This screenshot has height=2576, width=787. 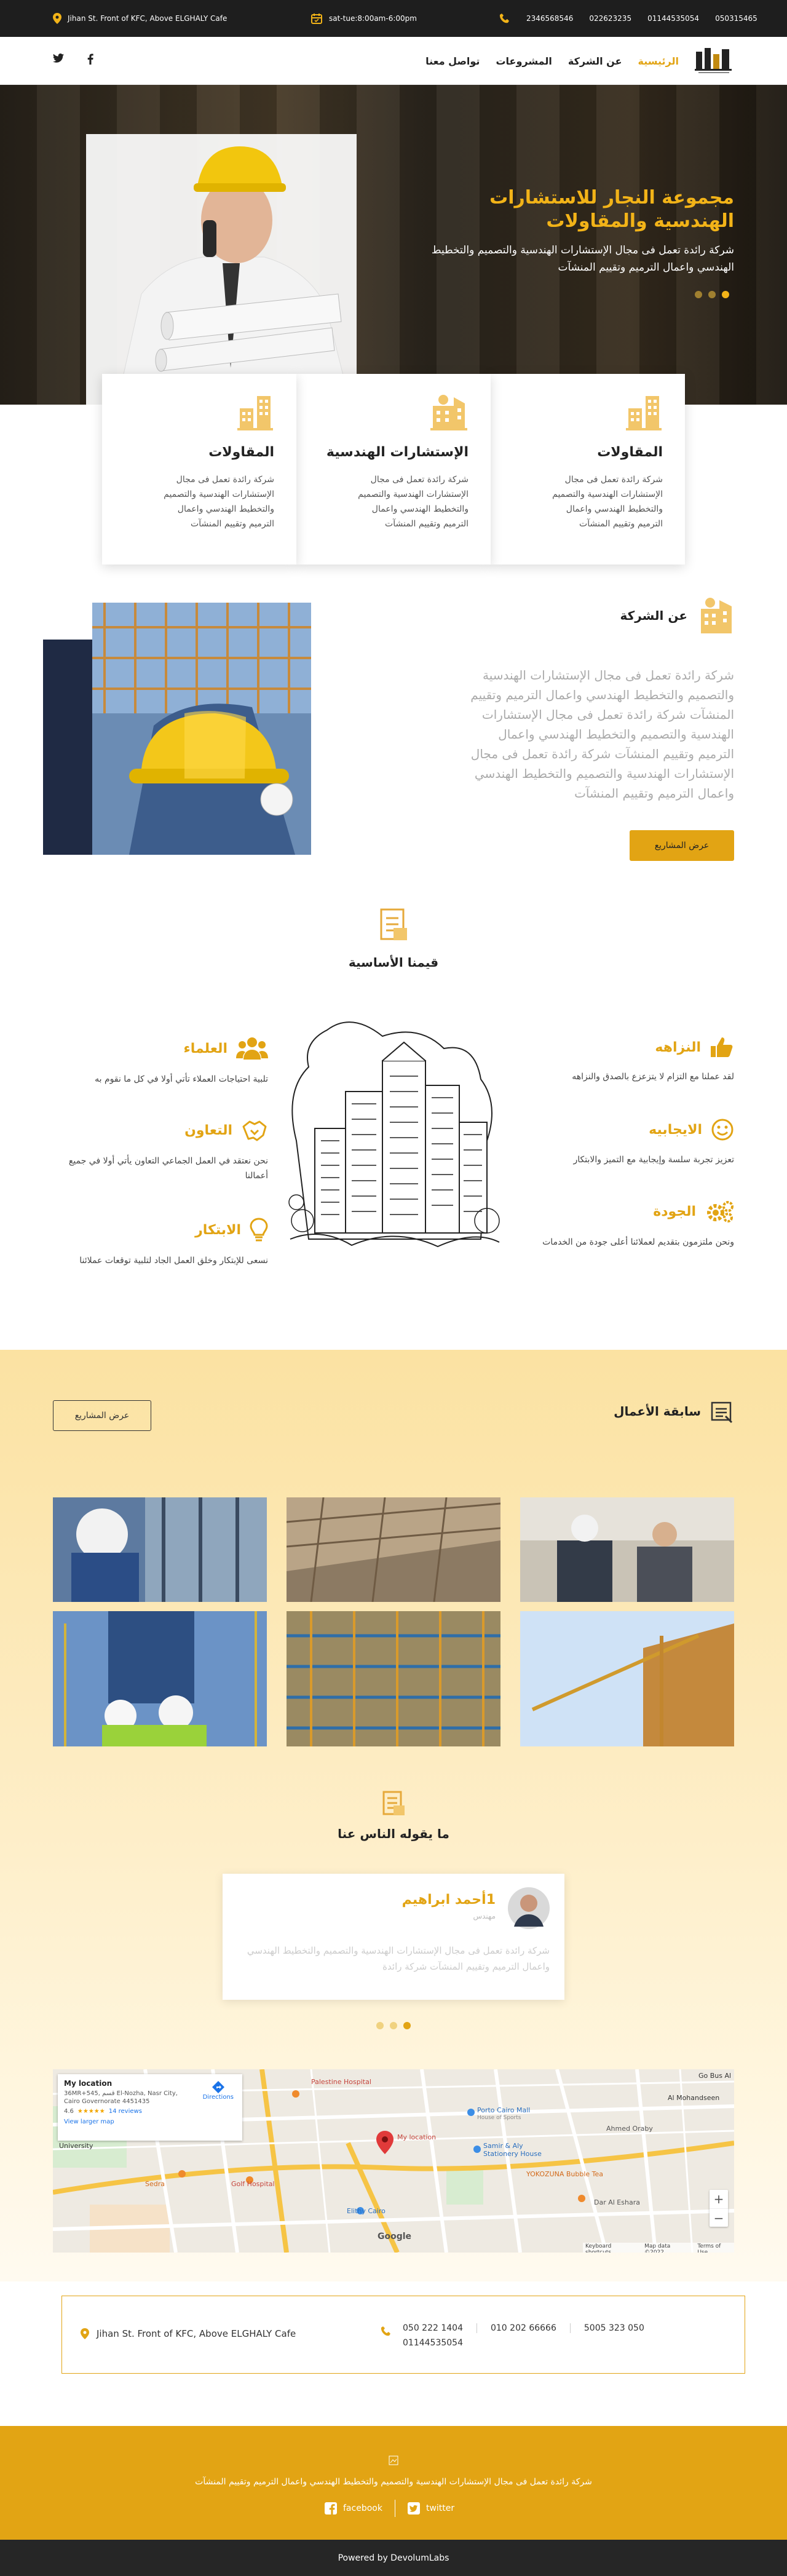 What do you see at coordinates (201, 729) in the screenshot?
I see `hardhat-image` at bounding box center [201, 729].